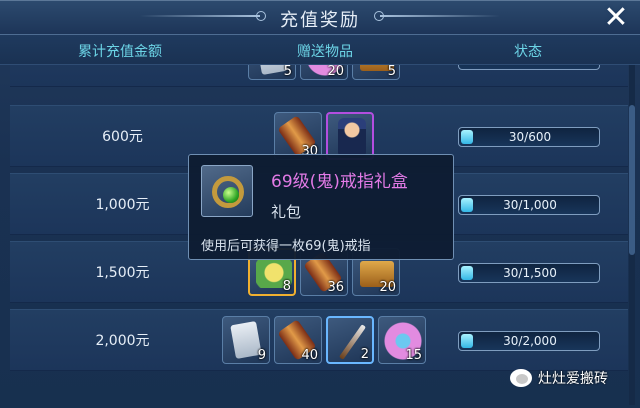  I want to click on item-count: 40, so click(309, 355).